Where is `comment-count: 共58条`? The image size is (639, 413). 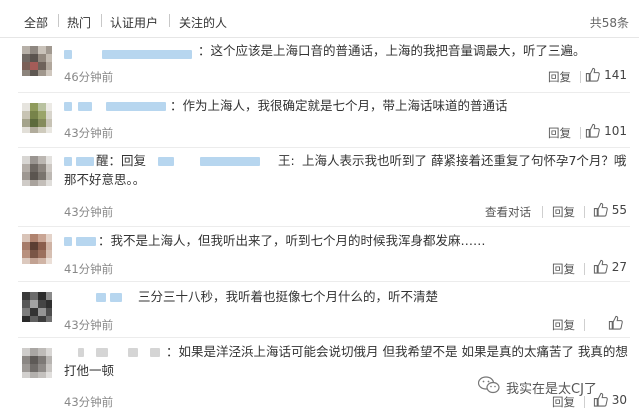
comment-count: 共58条 is located at coordinates (609, 23).